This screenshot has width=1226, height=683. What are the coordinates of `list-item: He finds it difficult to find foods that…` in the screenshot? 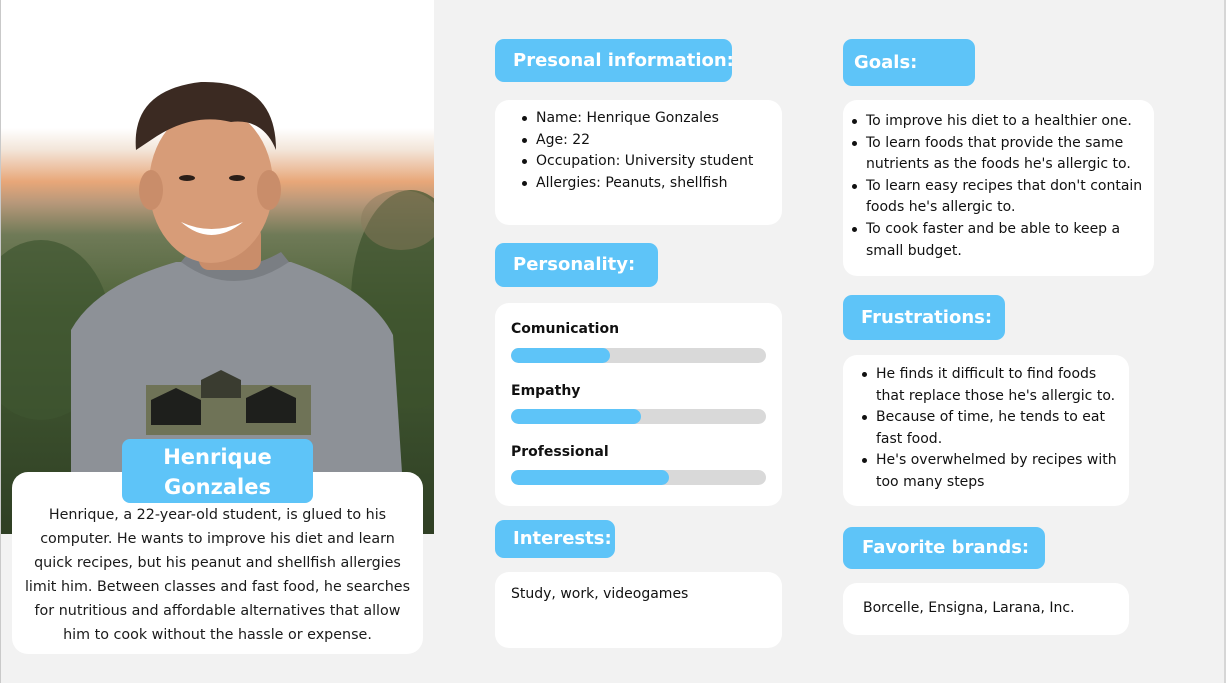 It's located at (986, 385).